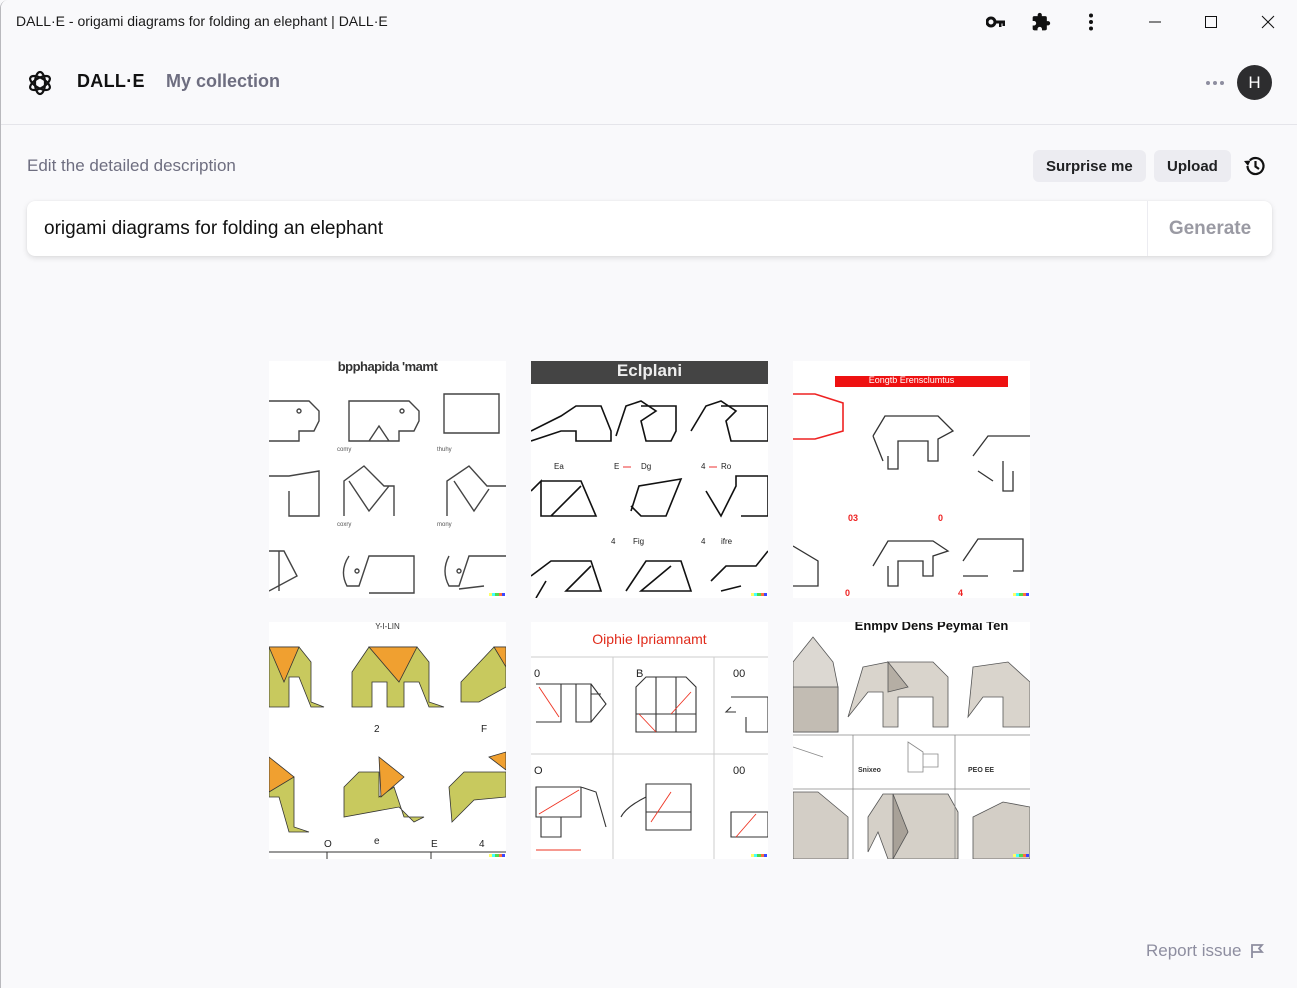 This screenshot has height=988, width=1297. I want to click on report-issue-label: Report issue, so click(1194, 950).